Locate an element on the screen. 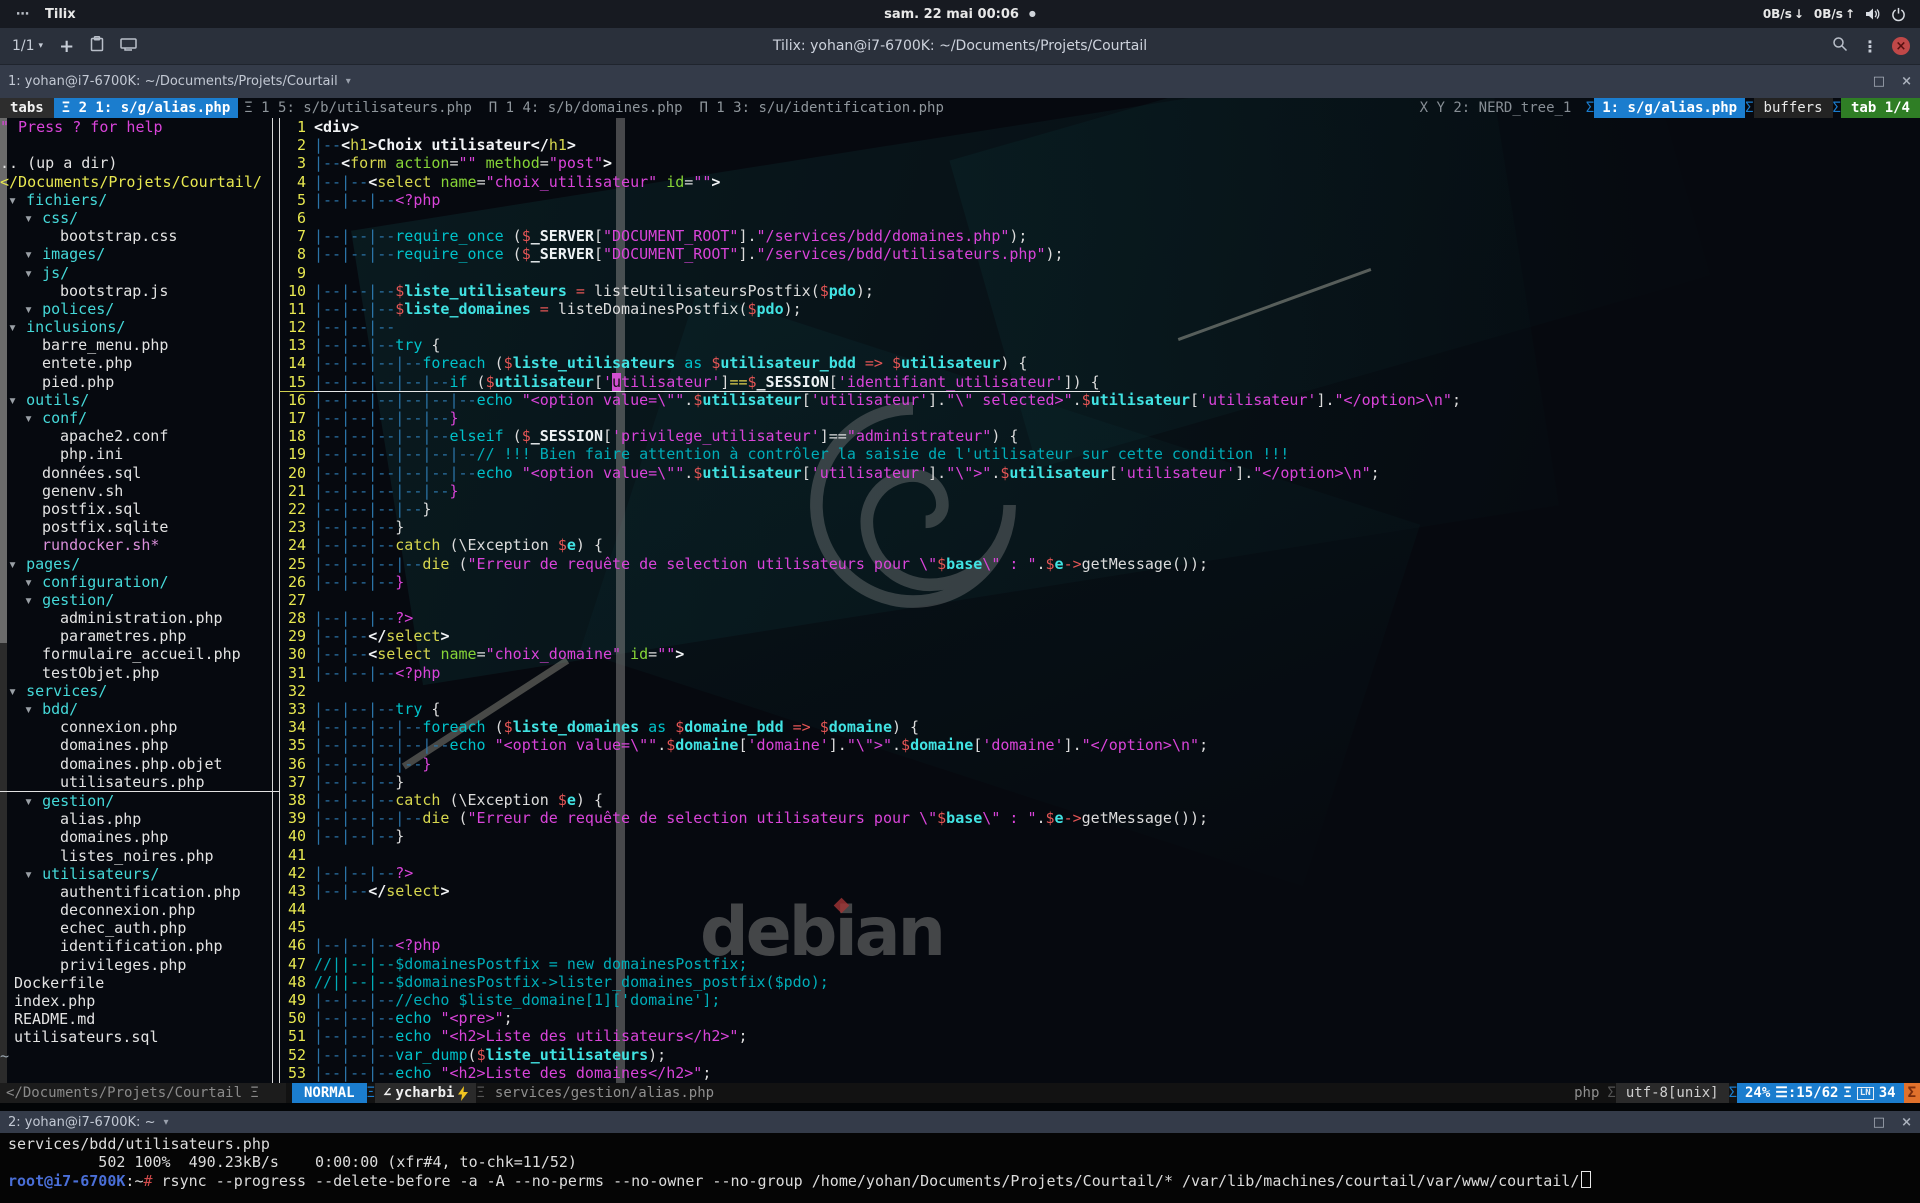 This screenshot has width=1920, height=1203. tree-item: ▾ js/ is located at coordinates (140, 273).